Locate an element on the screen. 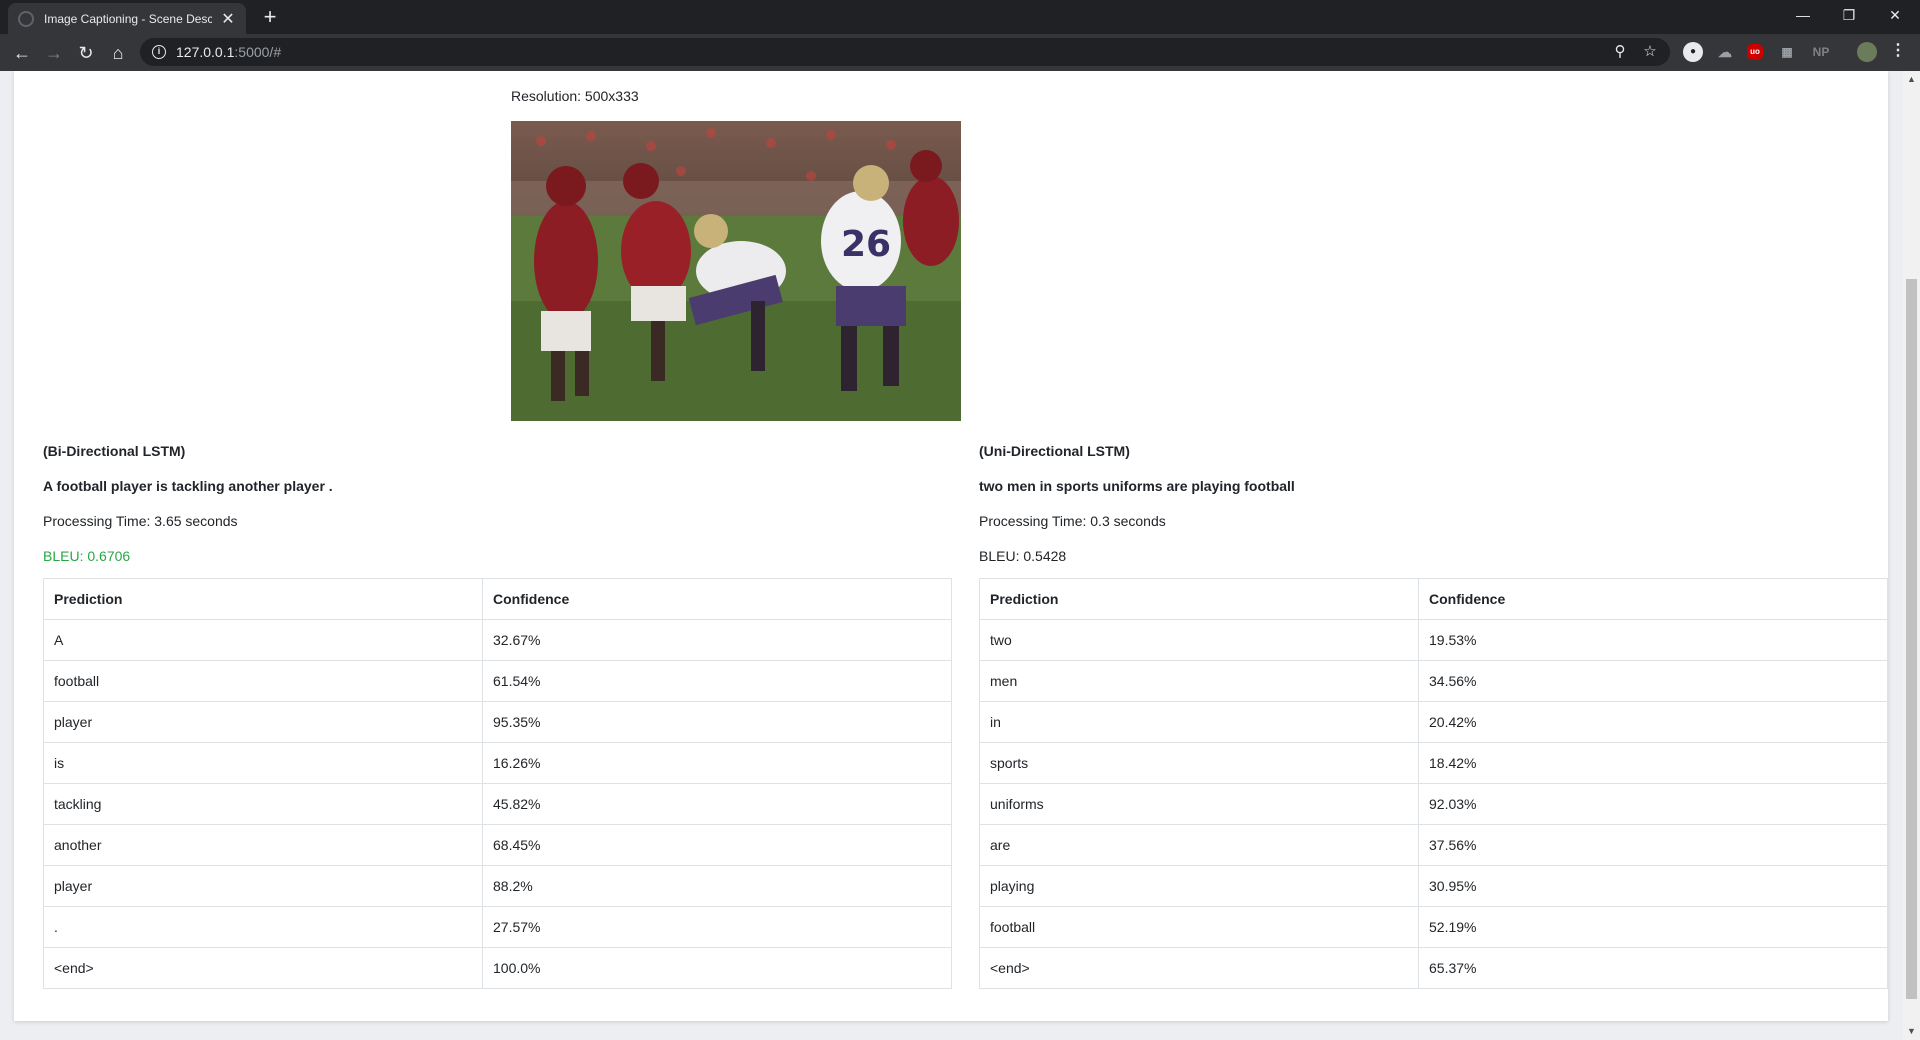  minimize-icon: — is located at coordinates (1803, 15).